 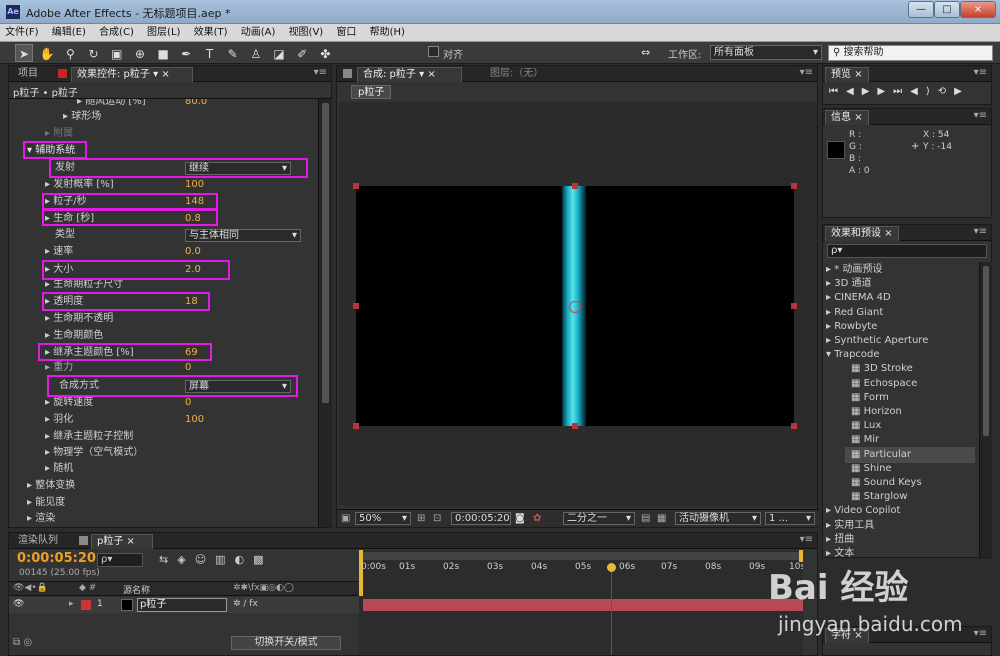 What do you see at coordinates (47, 54) in the screenshot?
I see `hand-tool-icon: ✋` at bounding box center [47, 54].